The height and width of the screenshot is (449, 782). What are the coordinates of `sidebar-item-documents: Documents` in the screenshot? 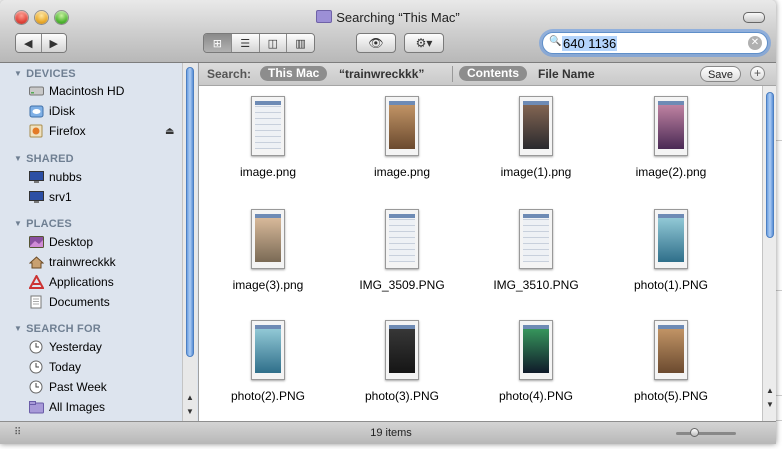 It's located at (69, 302).